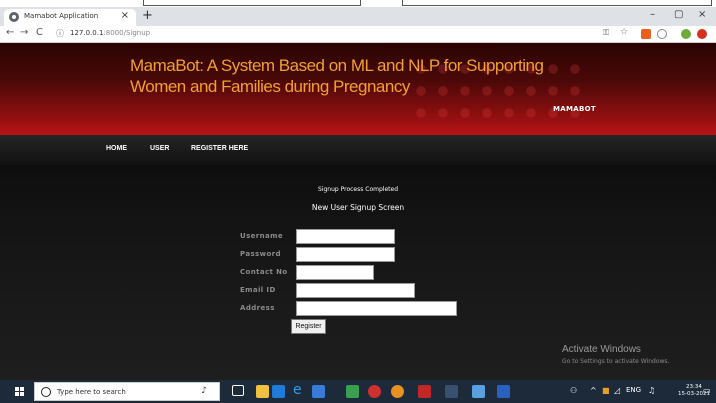  What do you see at coordinates (10, 32) in the screenshot?
I see `back-button: ←` at bounding box center [10, 32].